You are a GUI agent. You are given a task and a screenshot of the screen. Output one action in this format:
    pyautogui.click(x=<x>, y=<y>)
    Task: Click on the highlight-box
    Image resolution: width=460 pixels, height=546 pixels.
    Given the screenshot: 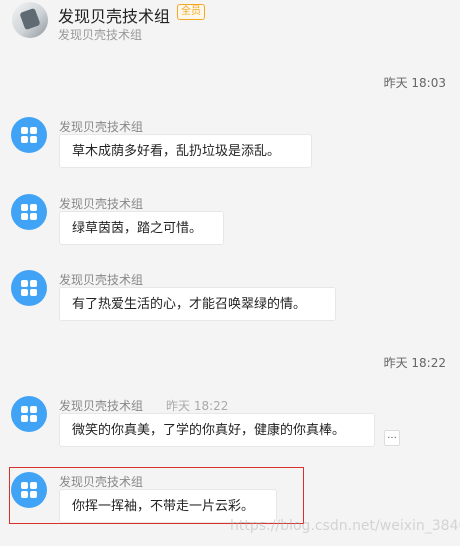 What is the action you would take?
    pyautogui.click(x=156, y=495)
    